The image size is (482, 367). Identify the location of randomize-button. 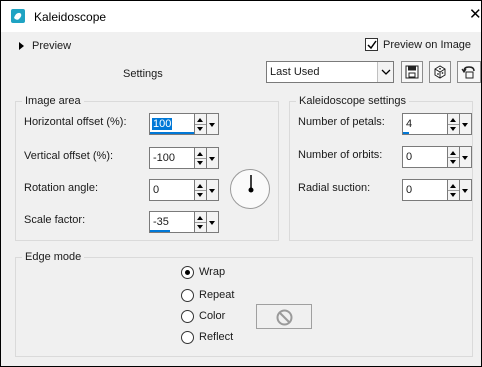
(440, 72).